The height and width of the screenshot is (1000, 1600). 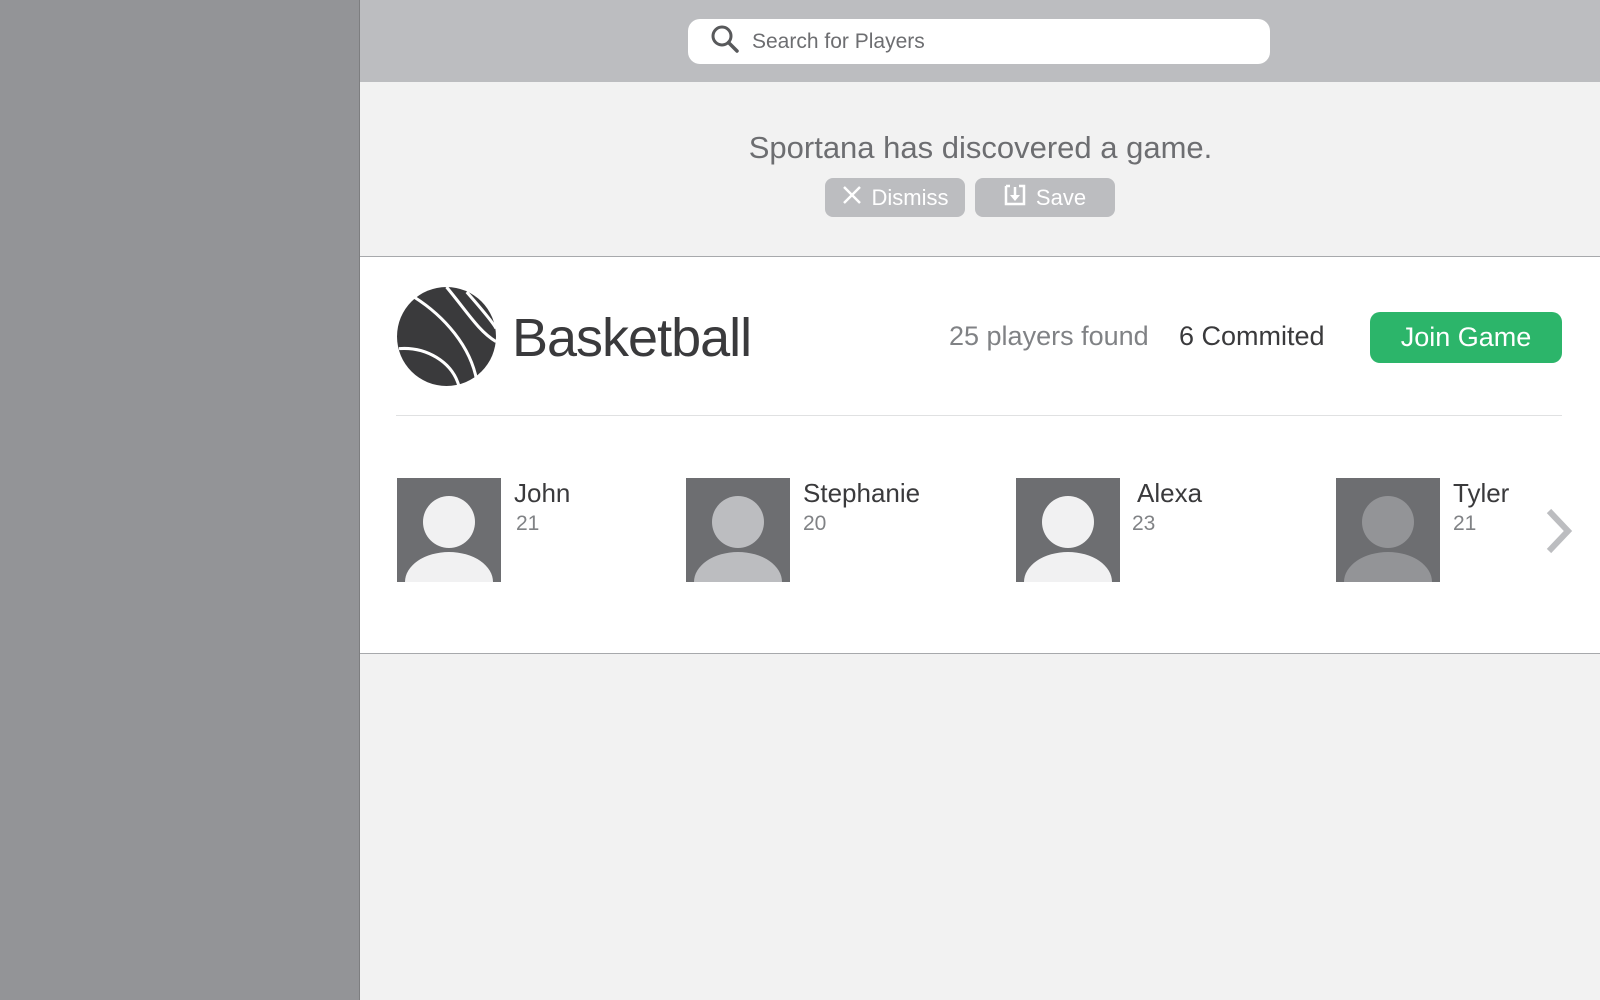 What do you see at coordinates (1170, 493) in the screenshot?
I see `player-name: Alexa` at bounding box center [1170, 493].